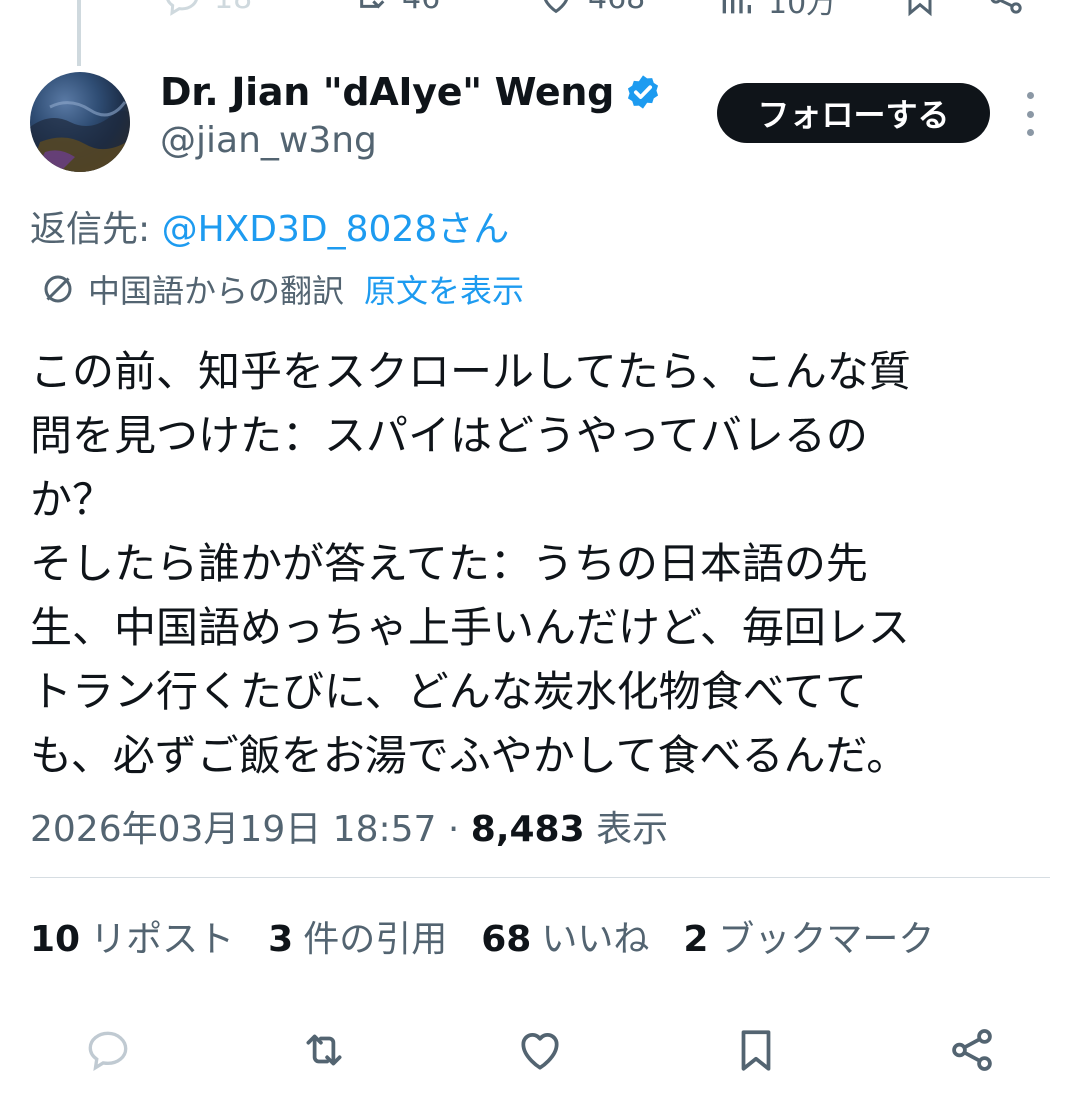  I want to click on prev-like-action: 468, so click(590, 9).